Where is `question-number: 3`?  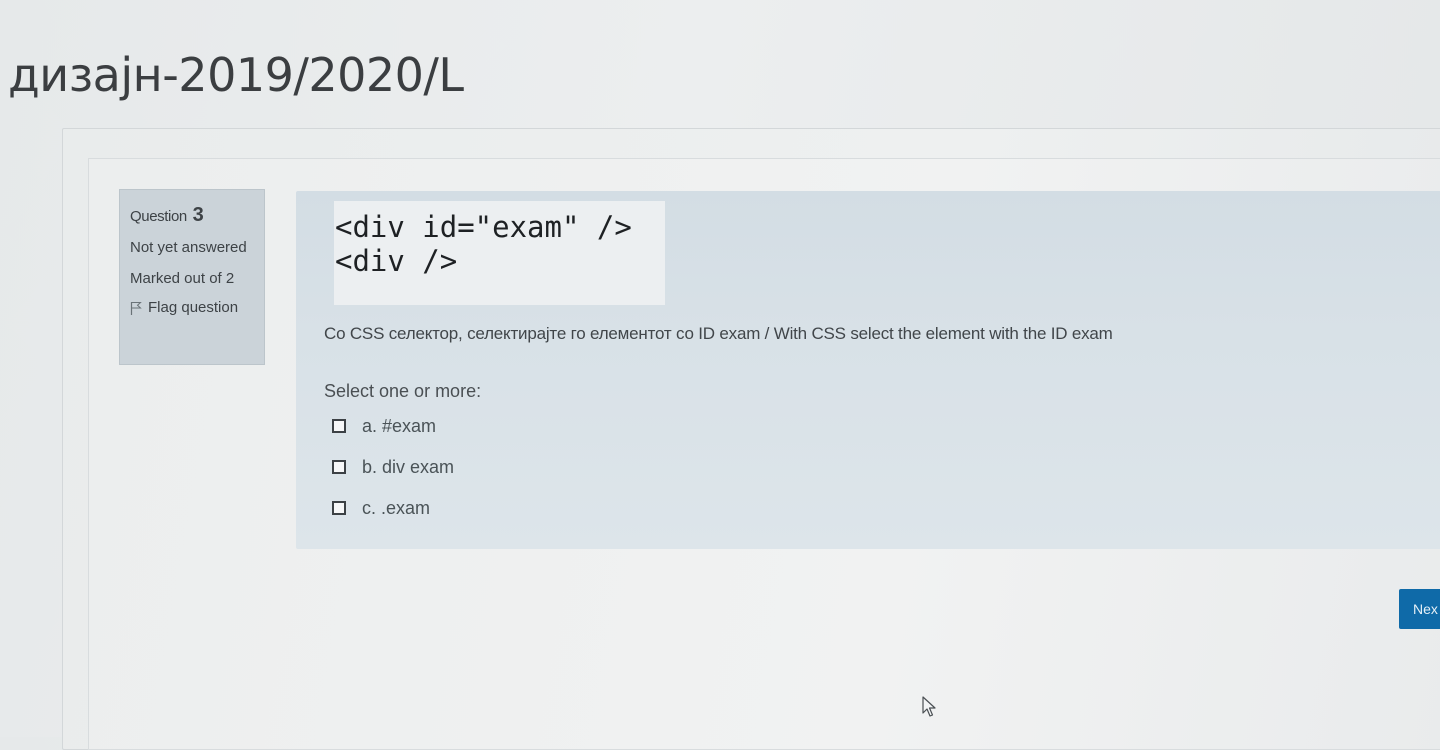
question-number: 3 is located at coordinates (198, 215).